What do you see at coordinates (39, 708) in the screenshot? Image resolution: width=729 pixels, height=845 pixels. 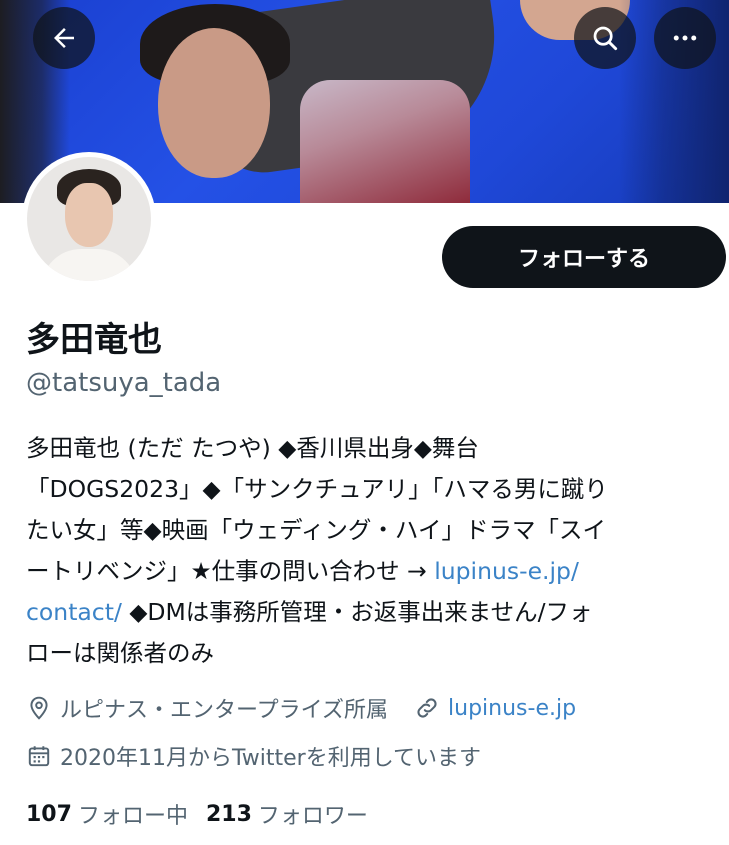 I see `location-pin-icon` at bounding box center [39, 708].